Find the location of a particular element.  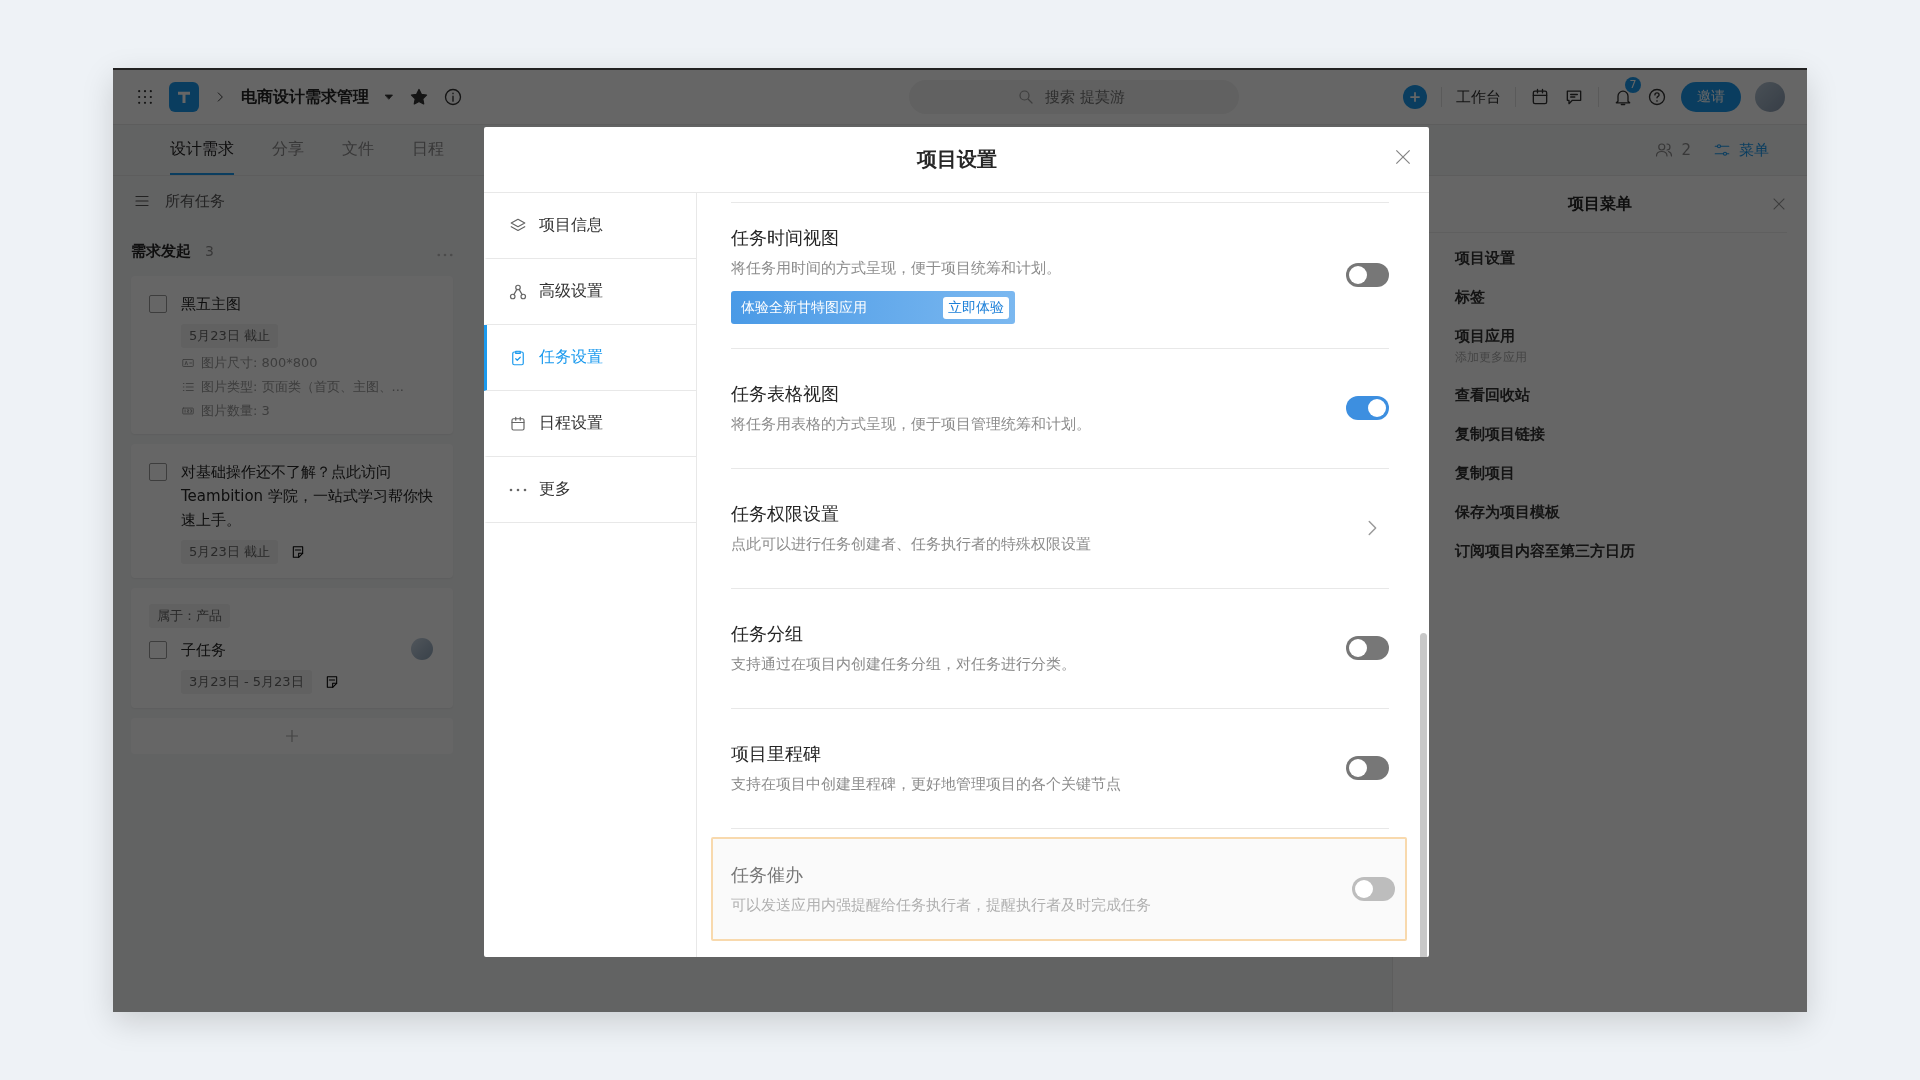

star-icon is located at coordinates (419, 97).